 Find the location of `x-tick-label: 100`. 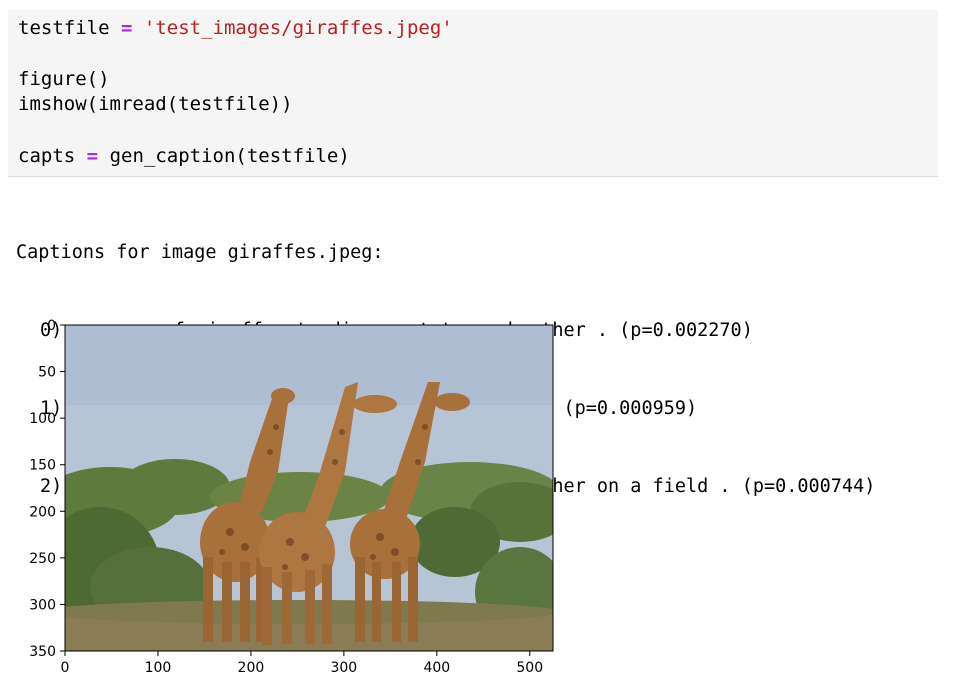

x-tick-label: 100 is located at coordinates (158, 668).